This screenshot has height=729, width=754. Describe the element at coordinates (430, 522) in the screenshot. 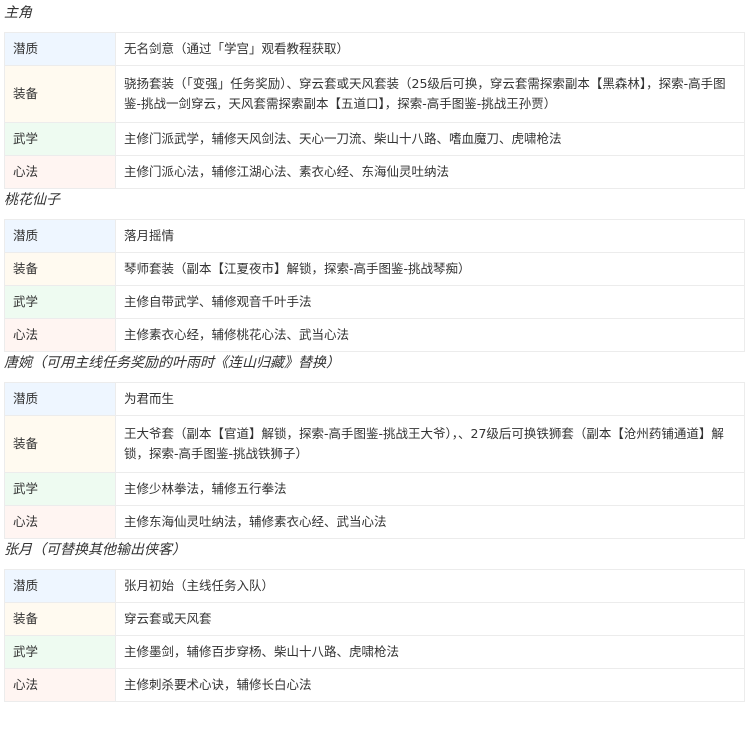

I see `row-value: 主修东海仙灵吐纳法，辅修素衣心经、武当心法` at that location.